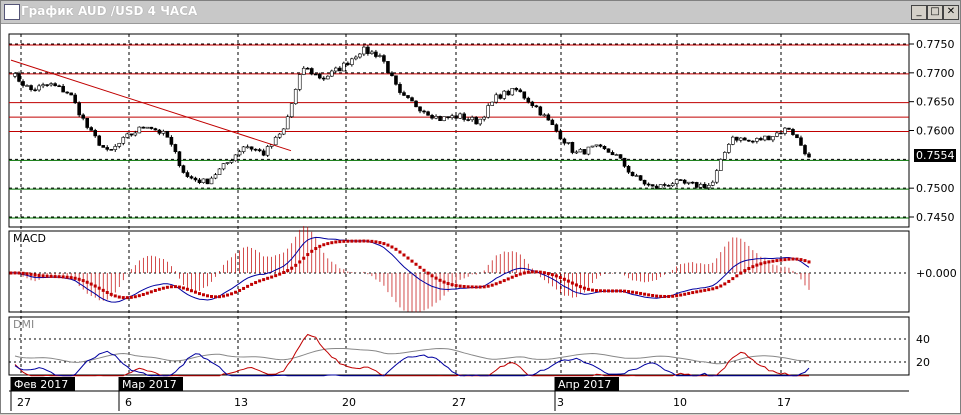  I want to click on price-label: 0.7500, so click(935, 188).